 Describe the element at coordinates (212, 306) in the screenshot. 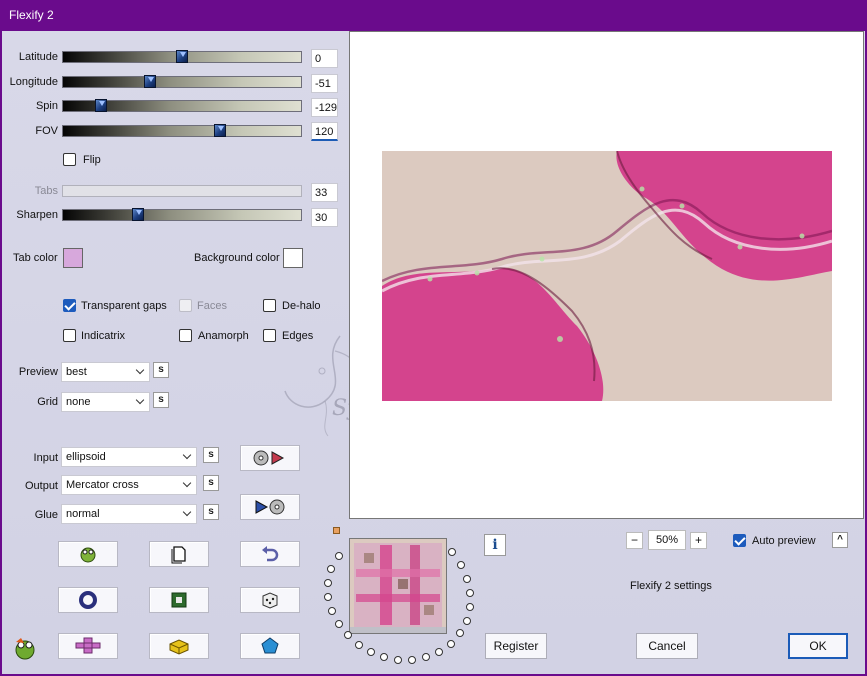

I see `faces-label: Faces` at that location.